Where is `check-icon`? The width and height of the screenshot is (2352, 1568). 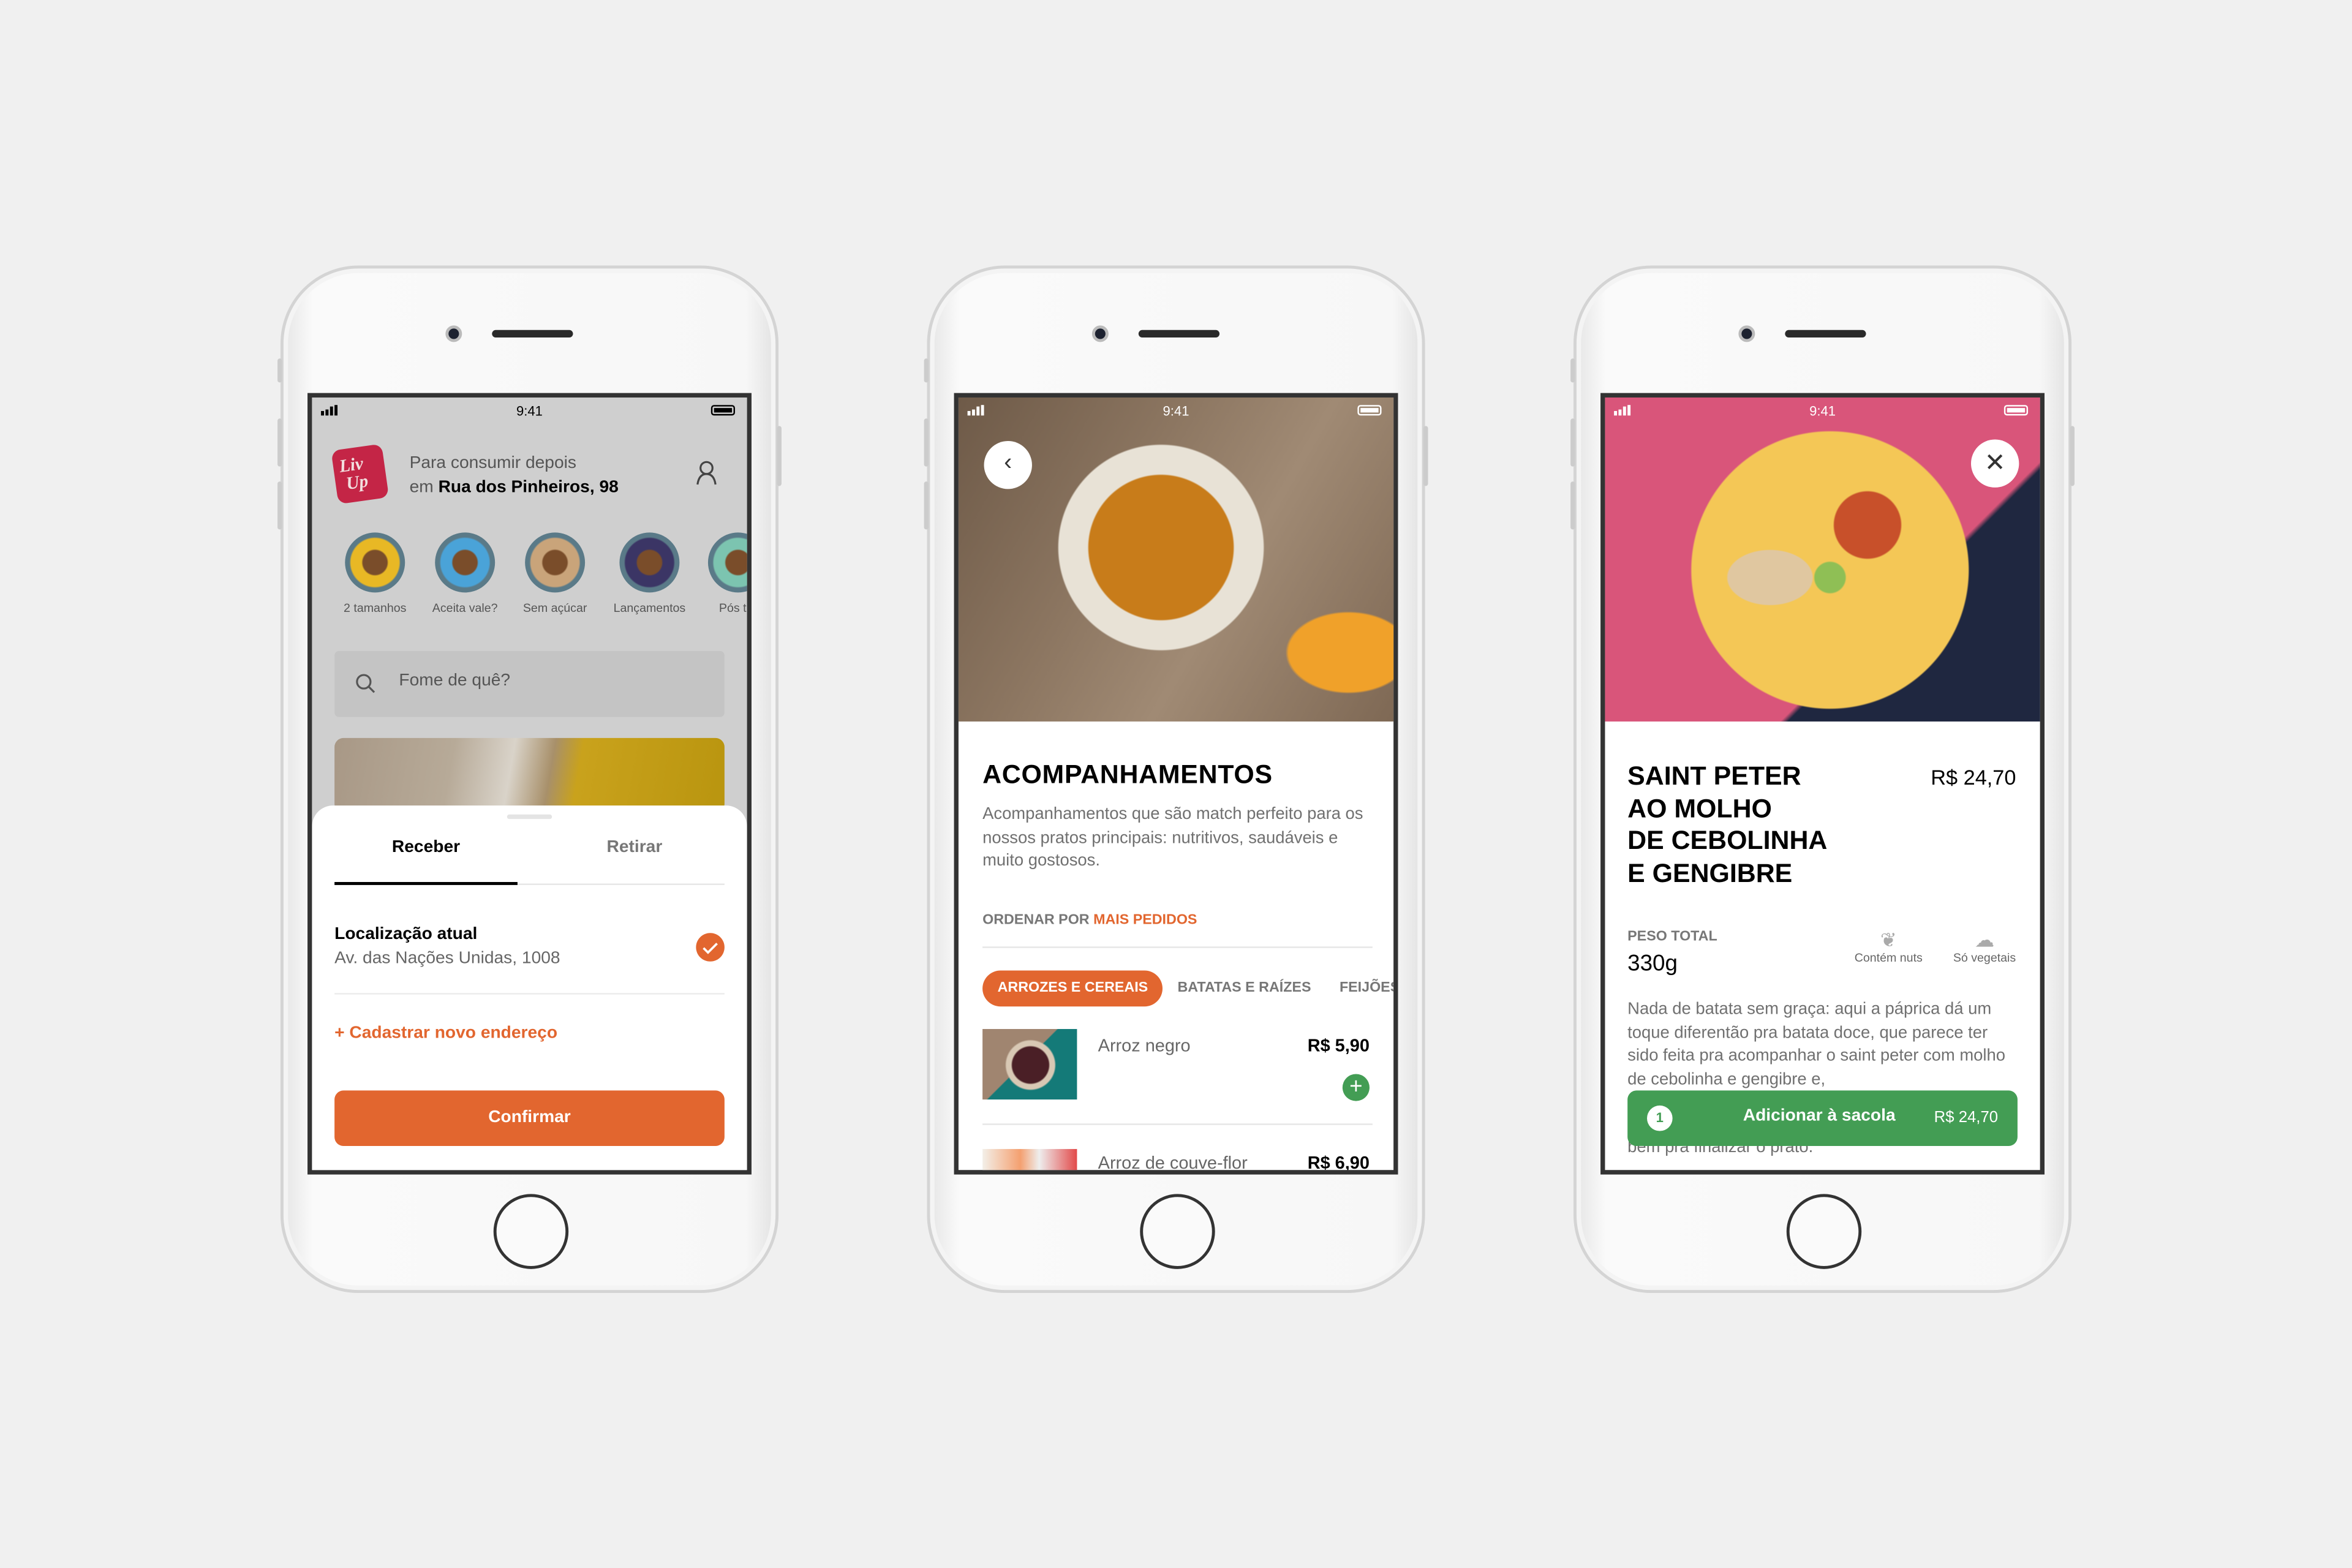
check-icon is located at coordinates (710, 948).